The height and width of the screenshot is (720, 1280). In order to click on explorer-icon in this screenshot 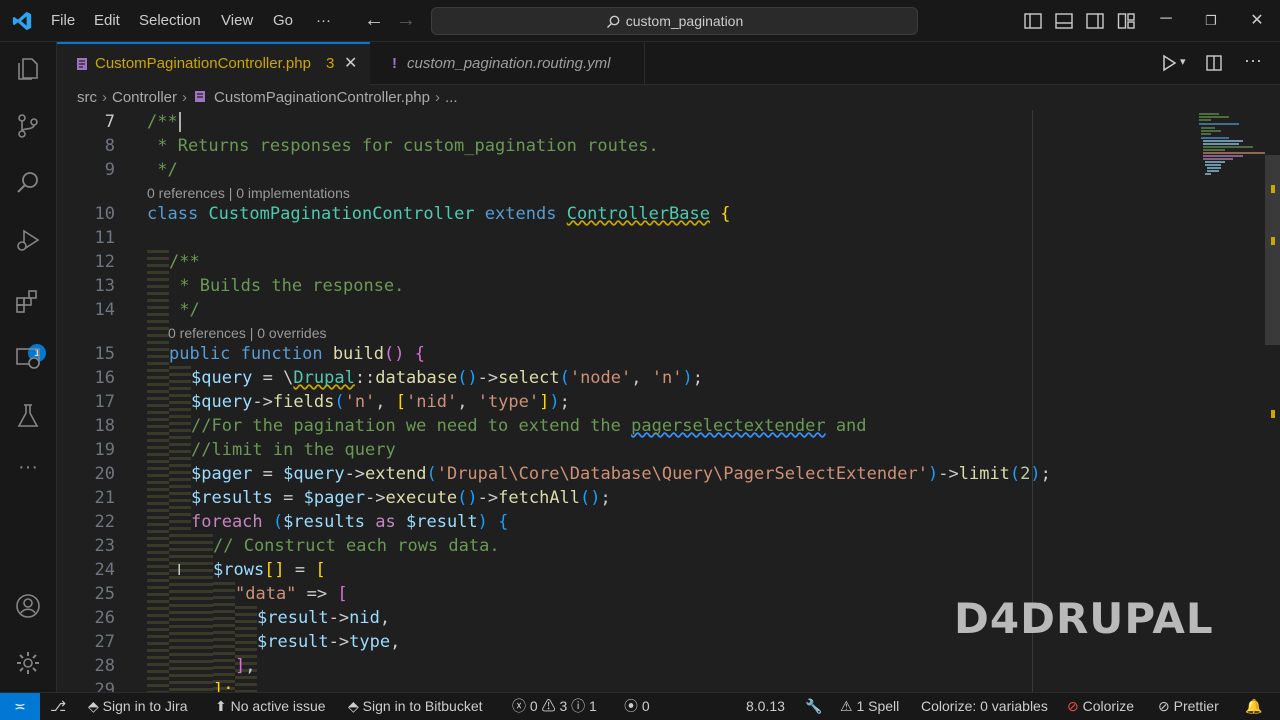, I will do `click(28, 69)`.